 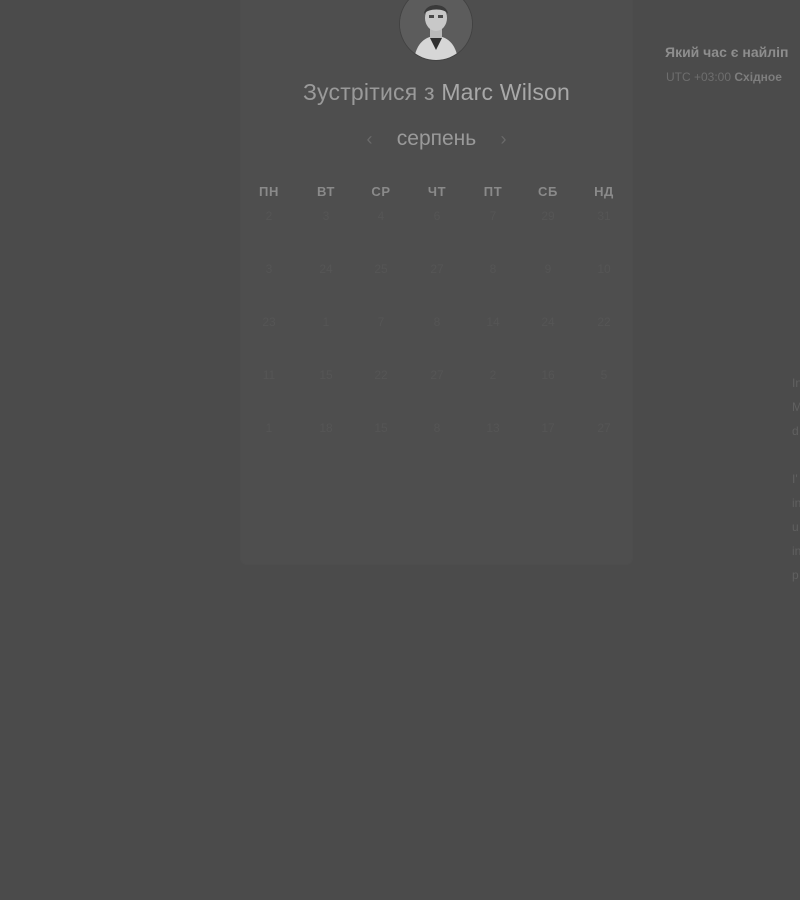 What do you see at coordinates (795, 431) in the screenshot?
I see `description-line: d` at bounding box center [795, 431].